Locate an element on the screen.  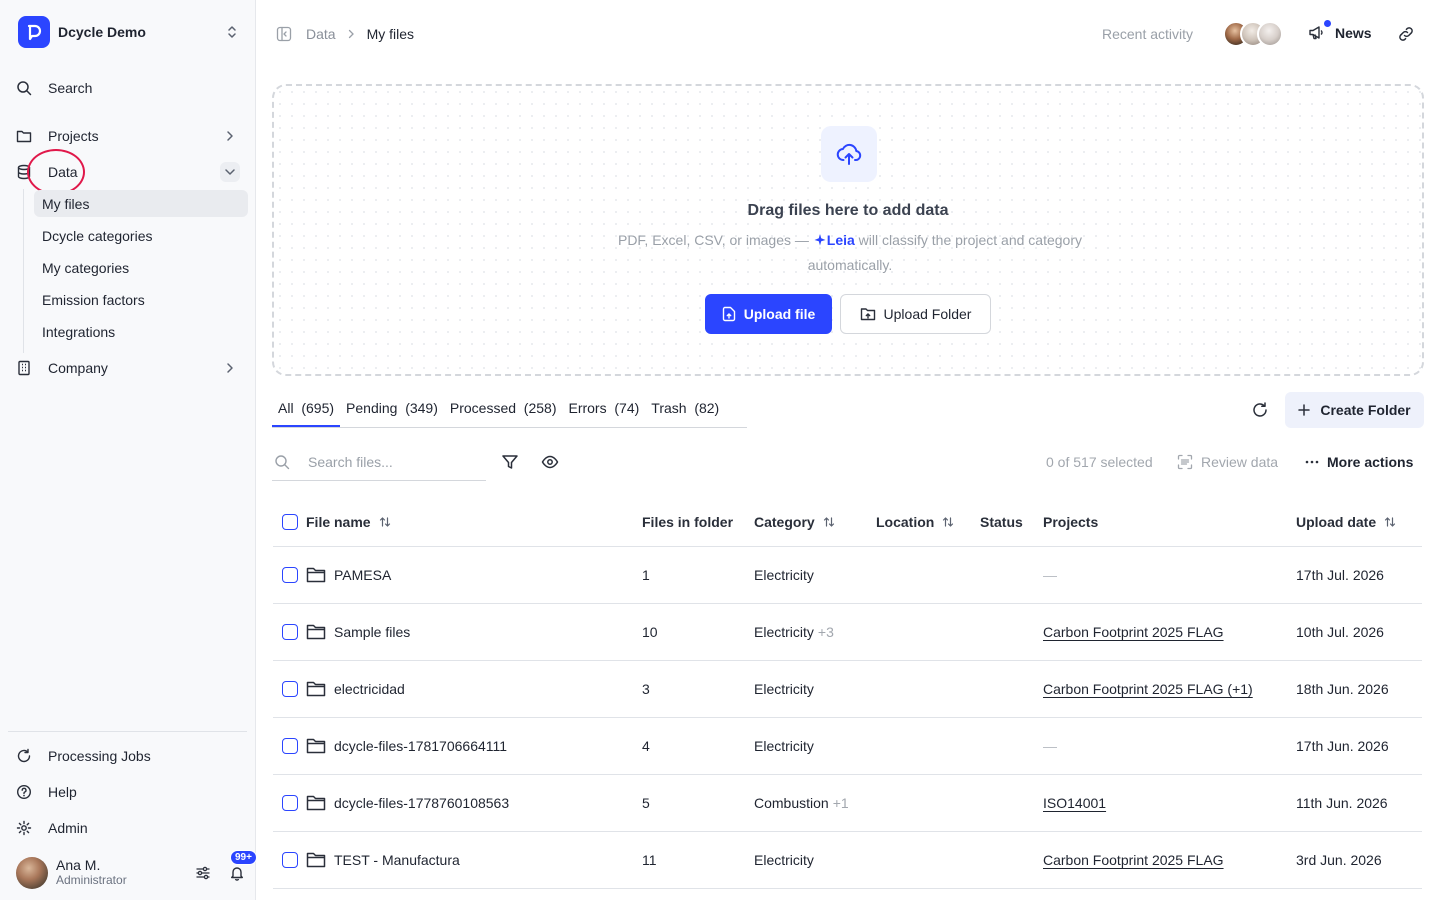
sidebar-item-my-files: My files is located at coordinates (141, 203).